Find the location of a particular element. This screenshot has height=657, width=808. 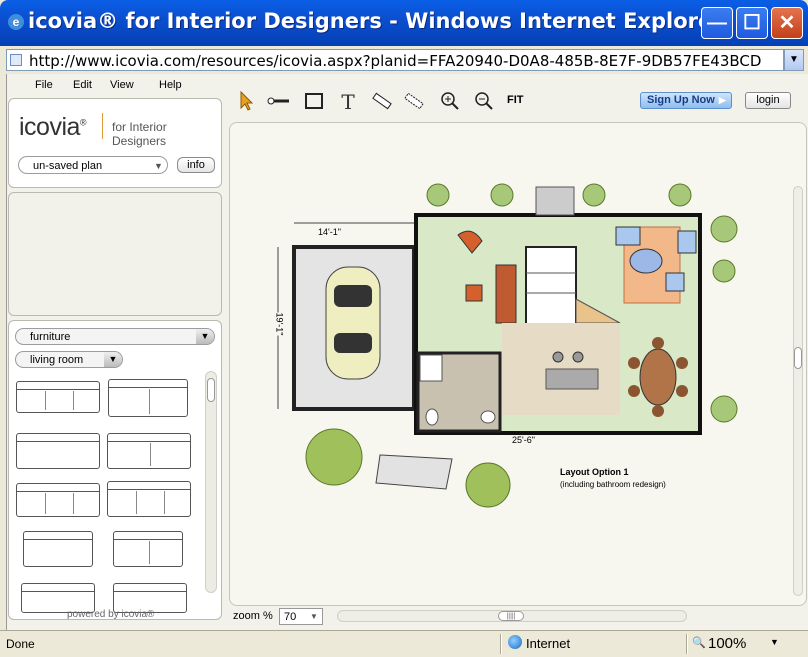

hammock is located at coordinates (414, 472).